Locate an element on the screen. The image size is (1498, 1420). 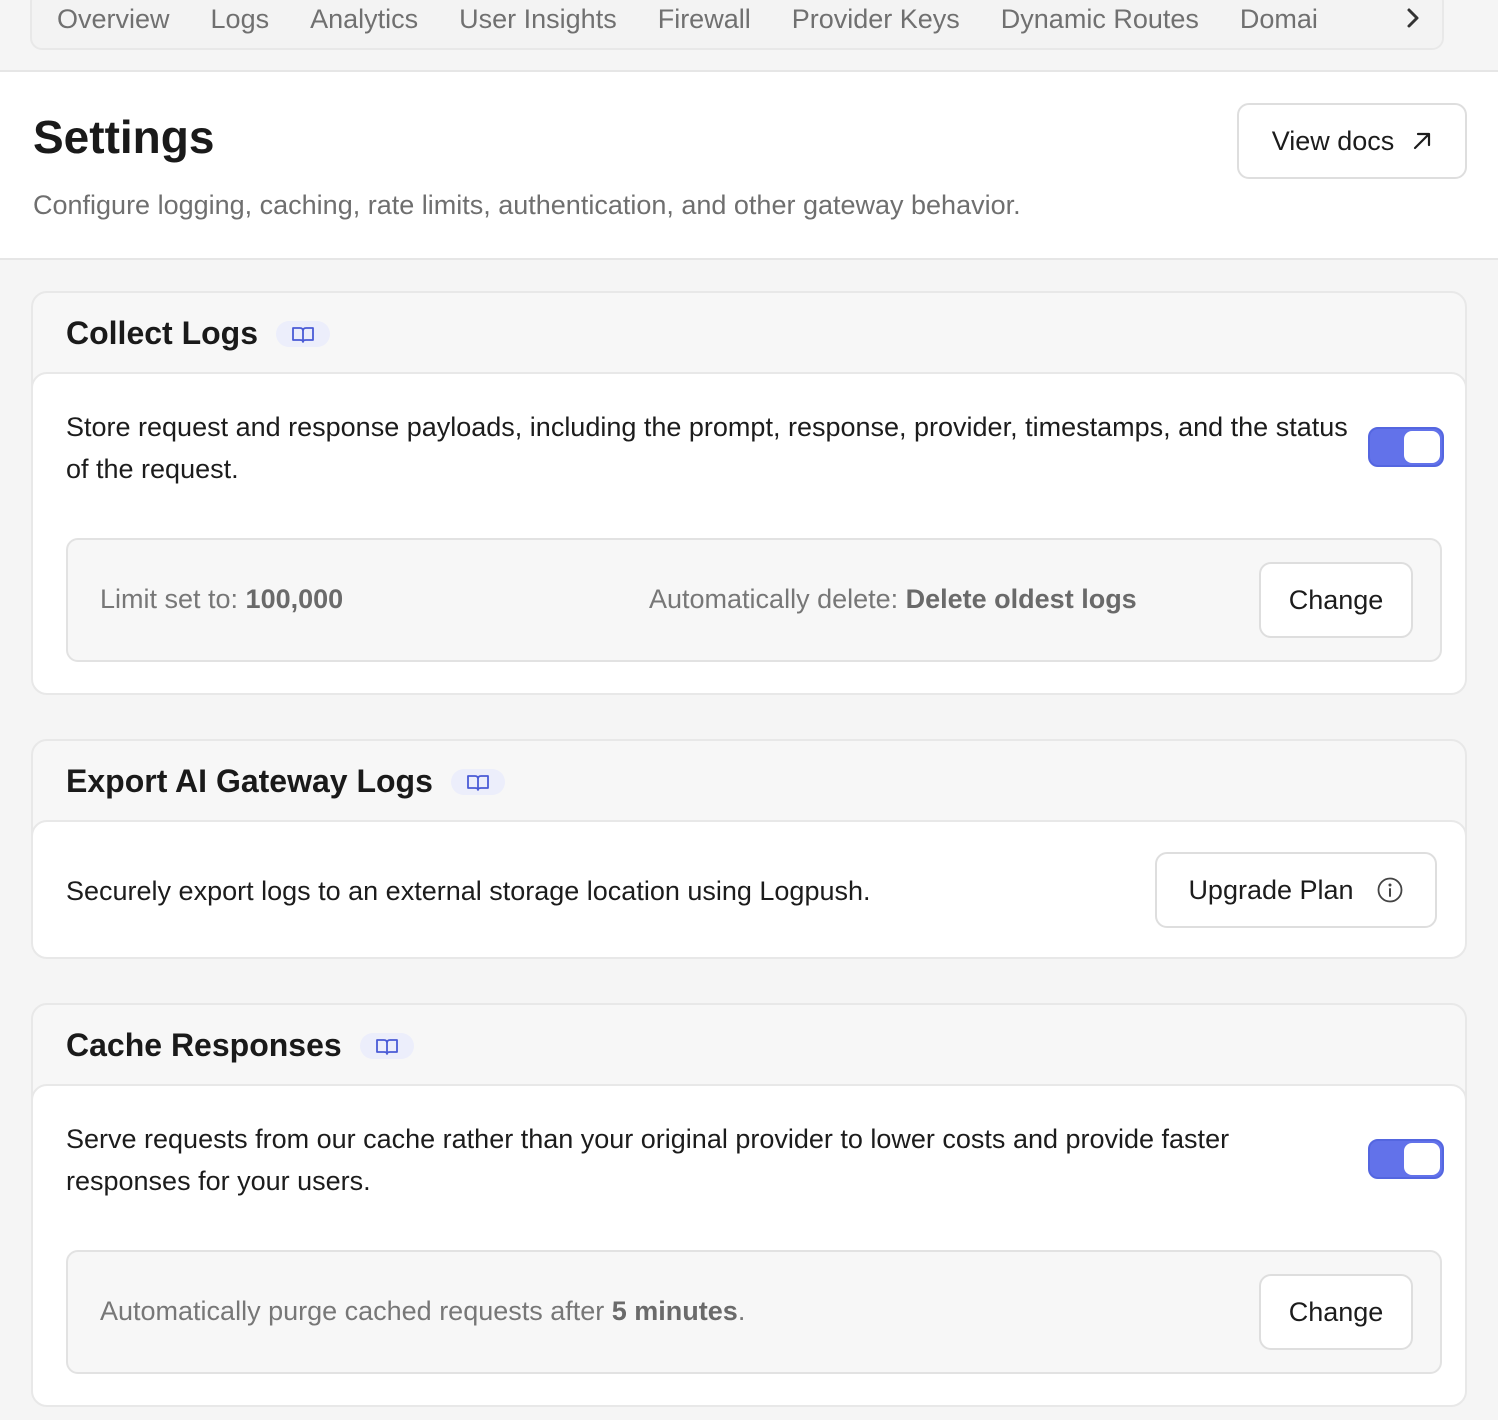
upgrade-plan-label: Upgrade Plan is located at coordinates (1271, 889).